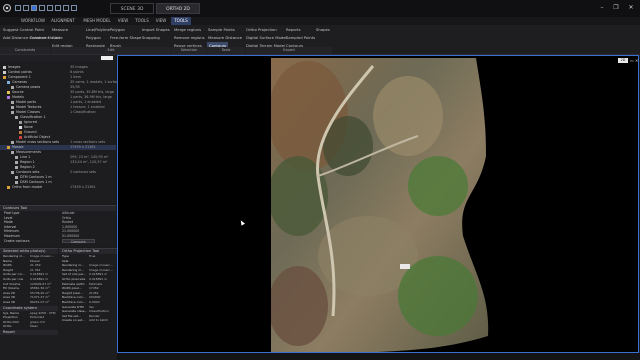 This screenshot has height=360, width=640. What do you see at coordinates (261, 30) in the screenshot?
I see `ortho-projection-button: Ortho Projection` at bounding box center [261, 30].